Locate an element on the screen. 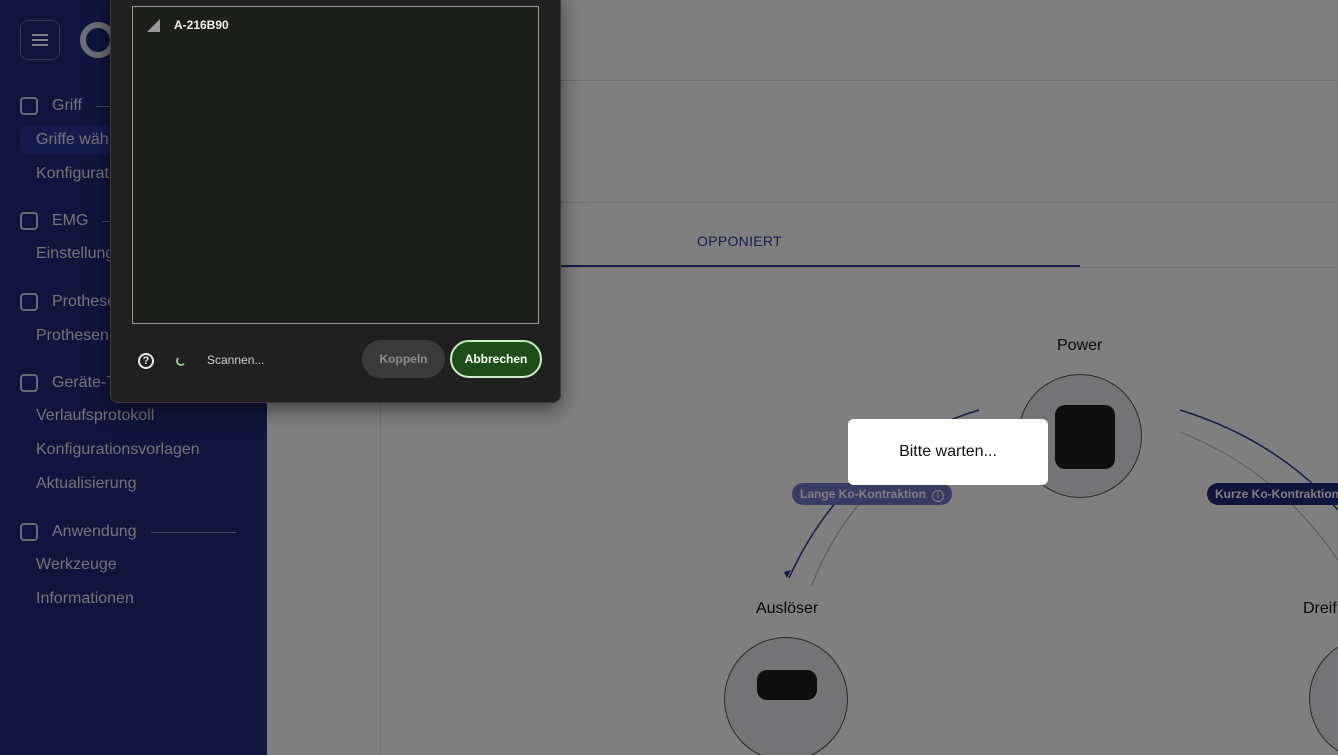 Image resolution: width=1338 pixels, height=755 pixels. device-list: A-216B90 is located at coordinates (335, 165).